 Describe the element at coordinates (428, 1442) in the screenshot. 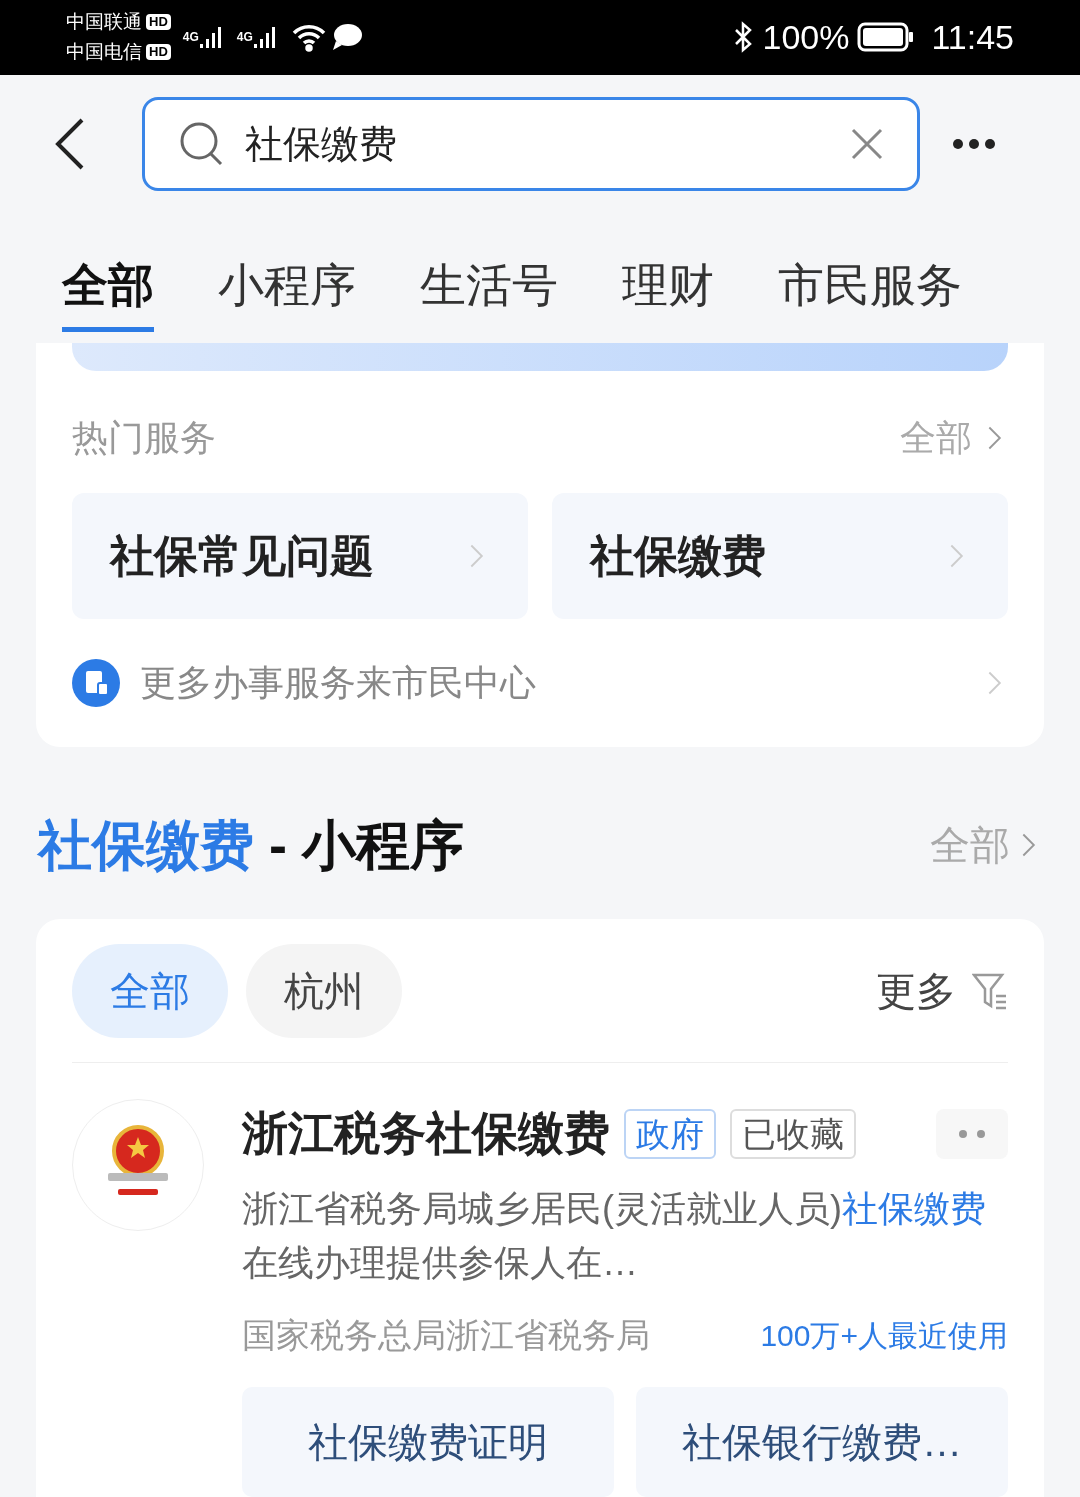

I see `service-button: 社保缴费证明` at that location.